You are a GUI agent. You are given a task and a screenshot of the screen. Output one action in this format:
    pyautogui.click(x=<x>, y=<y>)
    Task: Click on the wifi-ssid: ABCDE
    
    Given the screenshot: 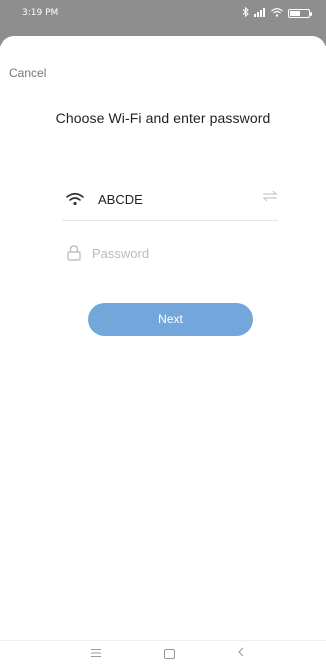 What is the action you would take?
    pyautogui.click(x=120, y=199)
    